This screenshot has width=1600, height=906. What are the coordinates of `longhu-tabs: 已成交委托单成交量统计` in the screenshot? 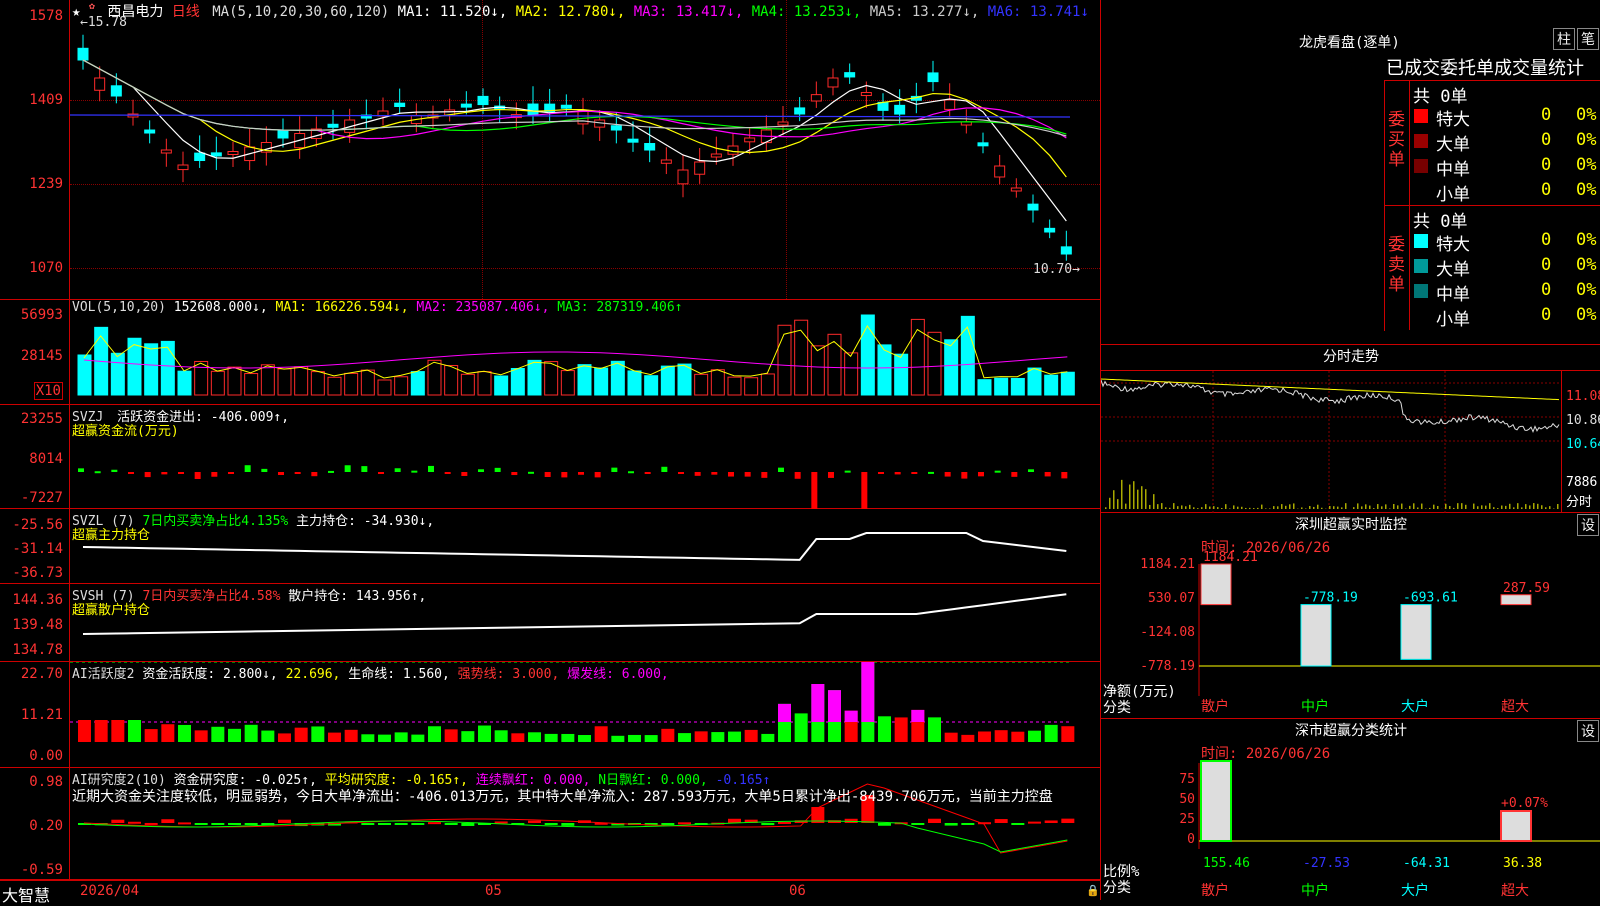 It's located at (1485, 67).